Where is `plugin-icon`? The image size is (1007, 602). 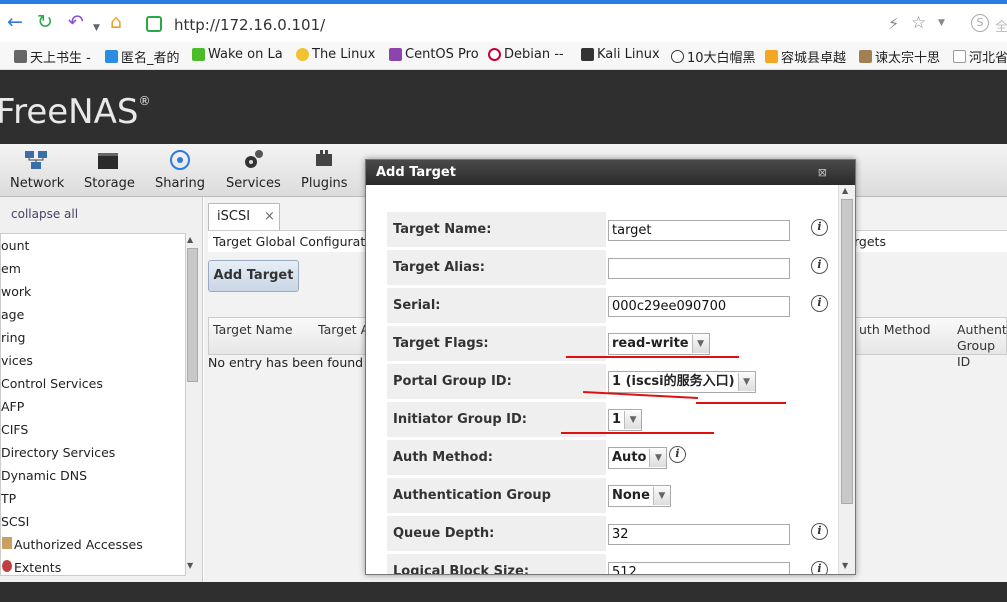
plugin-icon is located at coordinates (324, 158).